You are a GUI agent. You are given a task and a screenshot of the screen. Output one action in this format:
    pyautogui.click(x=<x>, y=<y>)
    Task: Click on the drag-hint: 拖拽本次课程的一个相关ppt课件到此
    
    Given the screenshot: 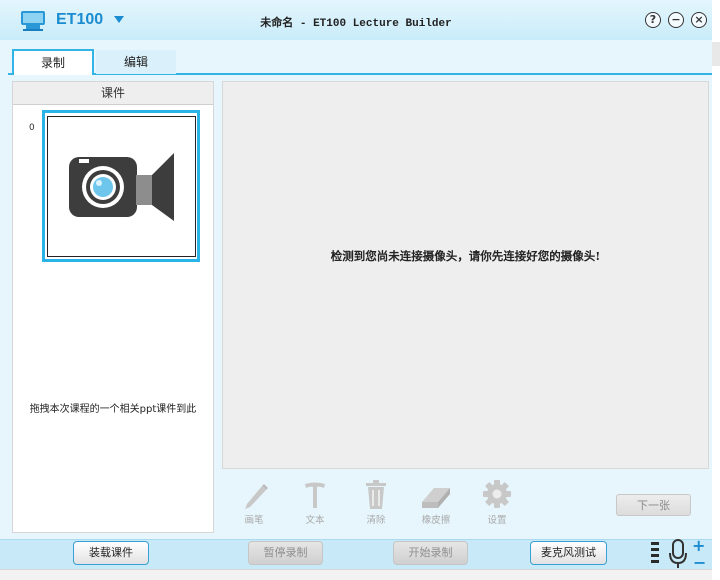 What is the action you would take?
    pyautogui.click(x=113, y=409)
    